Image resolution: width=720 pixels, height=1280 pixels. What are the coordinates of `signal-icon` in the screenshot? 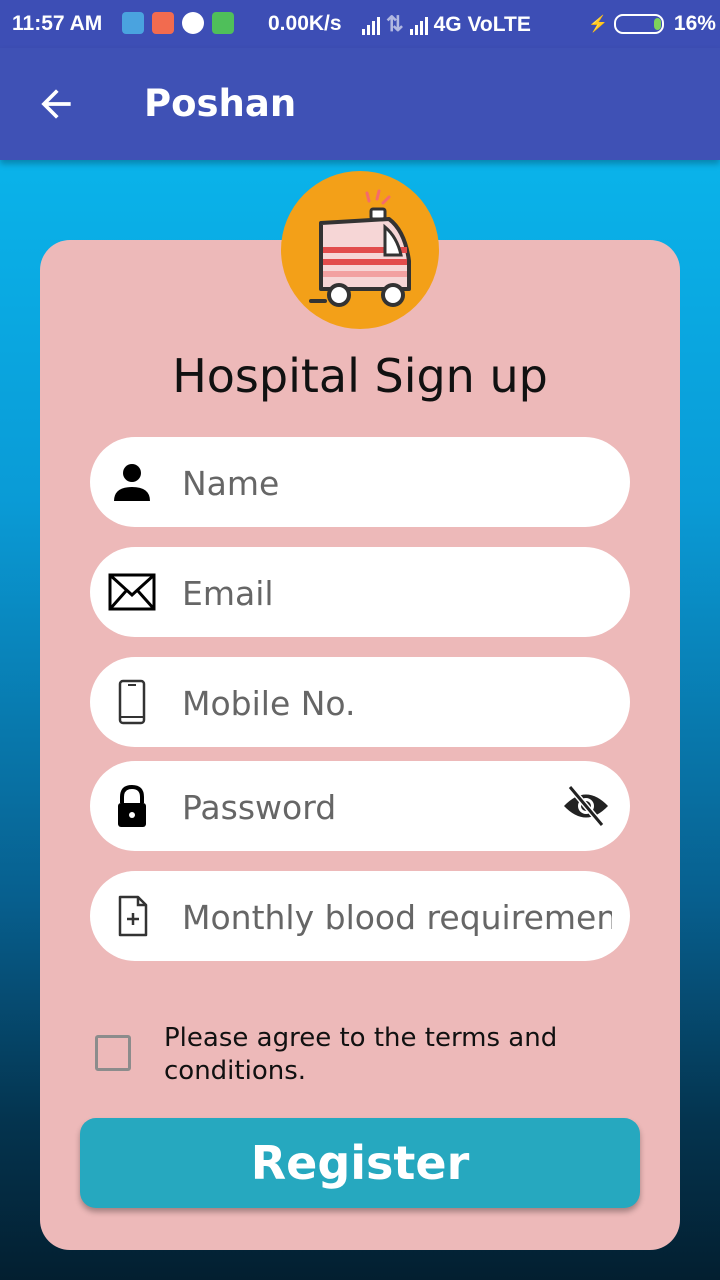 It's located at (371, 25).